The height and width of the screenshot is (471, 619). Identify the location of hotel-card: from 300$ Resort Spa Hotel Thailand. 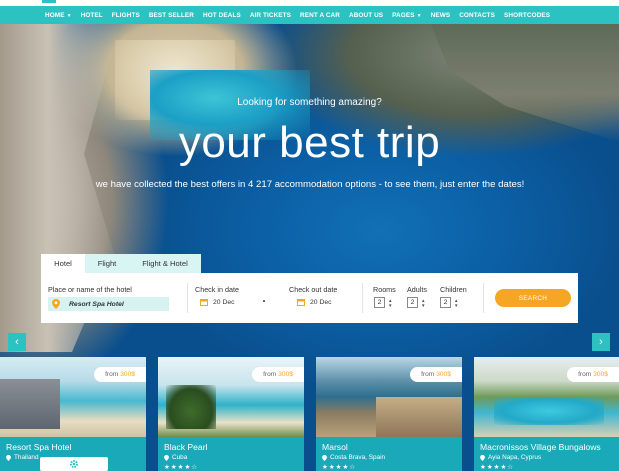
(73, 414).